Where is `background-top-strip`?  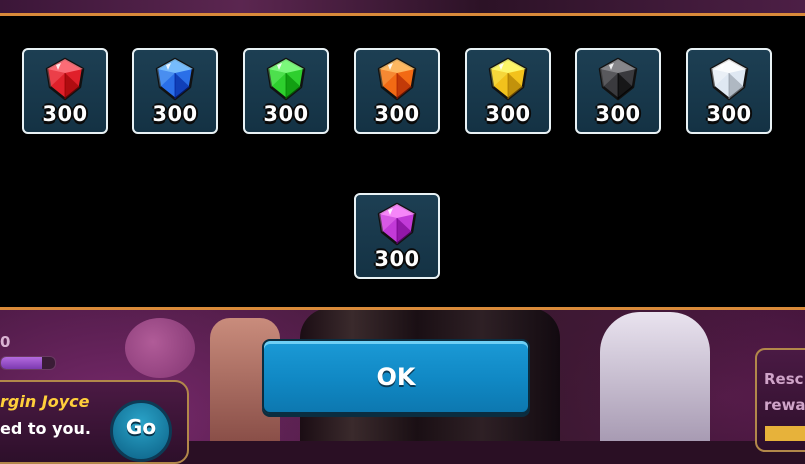
background-top-strip is located at coordinates (402, 7).